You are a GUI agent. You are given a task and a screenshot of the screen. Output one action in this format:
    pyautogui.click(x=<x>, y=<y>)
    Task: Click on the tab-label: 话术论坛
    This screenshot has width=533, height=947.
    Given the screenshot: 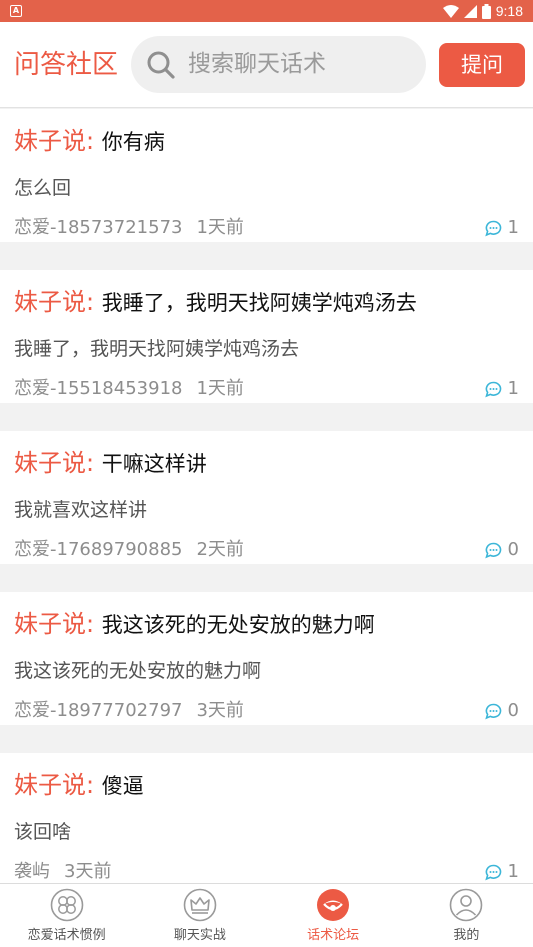 What is the action you would take?
    pyautogui.click(x=333, y=935)
    